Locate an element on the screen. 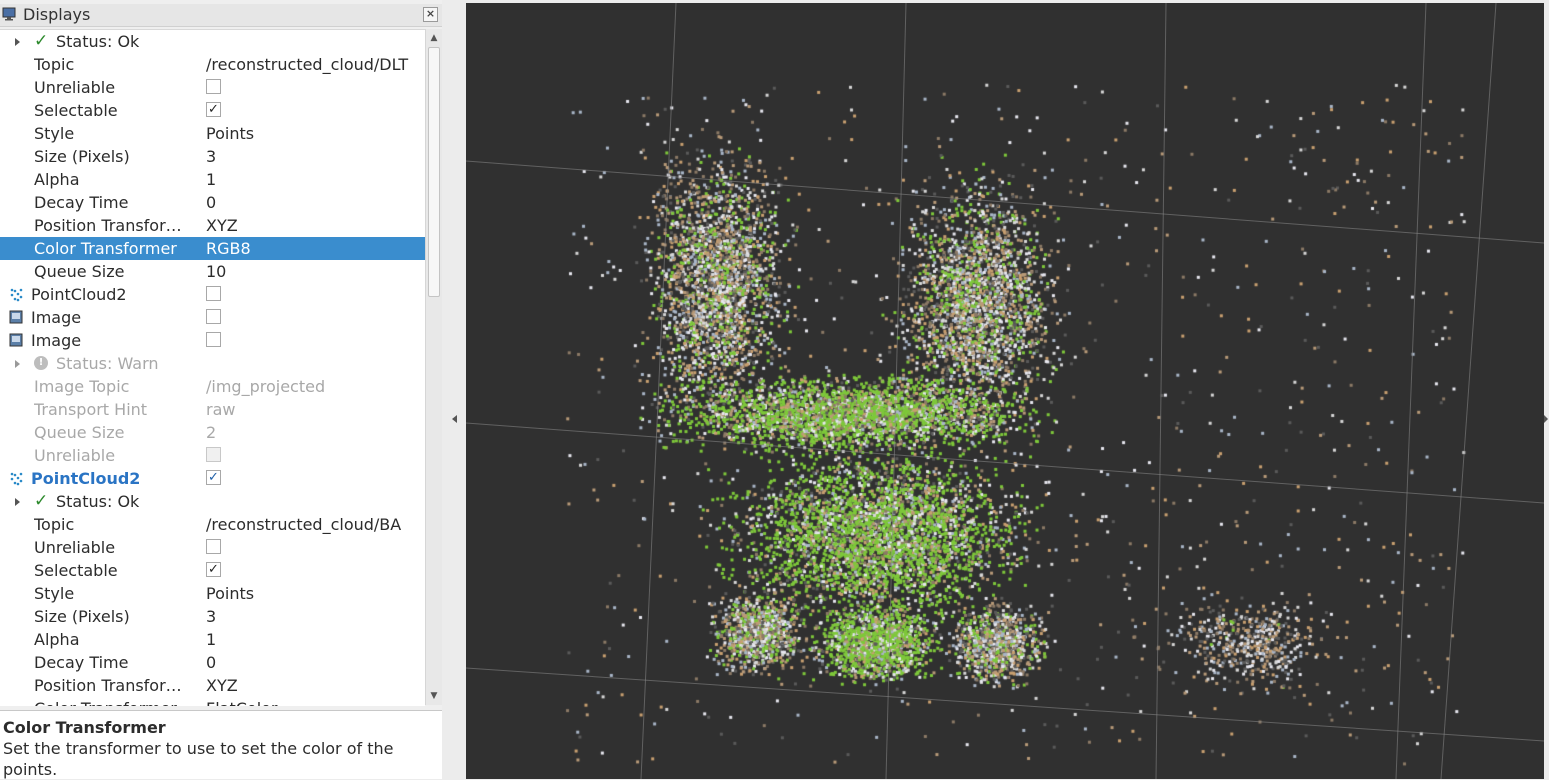  status-row: ! Status: Warn is located at coordinates (212, 363).